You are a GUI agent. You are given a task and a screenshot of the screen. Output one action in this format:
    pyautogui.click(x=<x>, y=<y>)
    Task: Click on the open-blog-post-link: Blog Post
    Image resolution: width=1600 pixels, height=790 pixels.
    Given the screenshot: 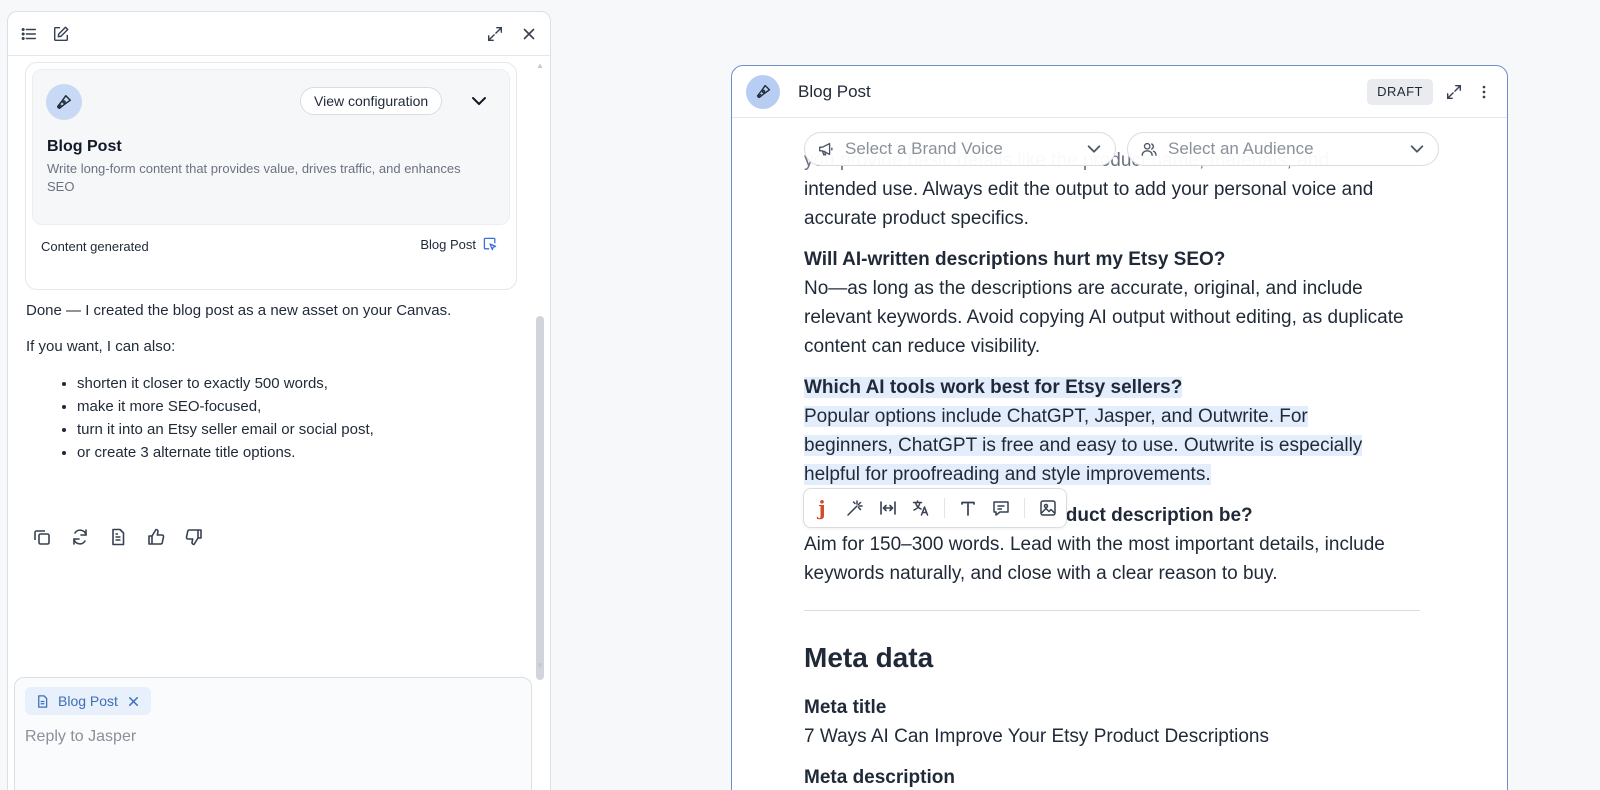 What is the action you would take?
    pyautogui.click(x=459, y=244)
    